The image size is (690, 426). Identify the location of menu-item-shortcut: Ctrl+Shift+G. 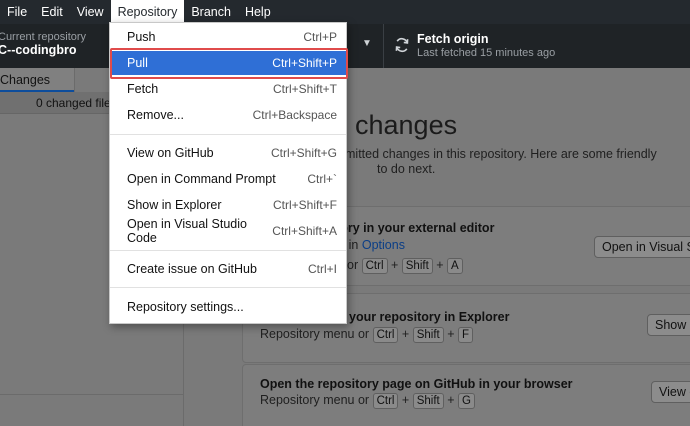
(303, 153).